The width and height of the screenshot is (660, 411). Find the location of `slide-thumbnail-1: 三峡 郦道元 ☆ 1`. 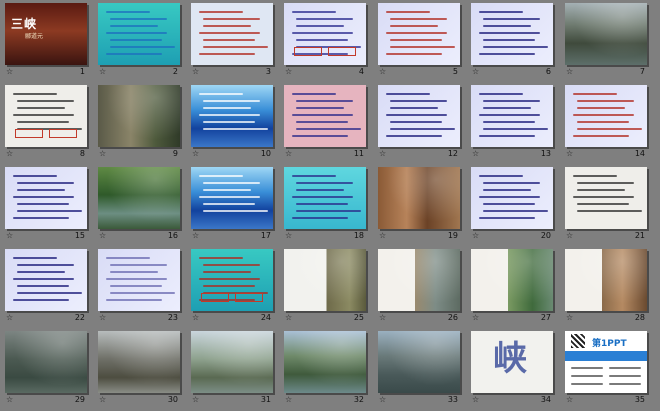

slide-thumbnail-1: 三峡 郦道元 ☆ 1 is located at coordinates (46, 43).